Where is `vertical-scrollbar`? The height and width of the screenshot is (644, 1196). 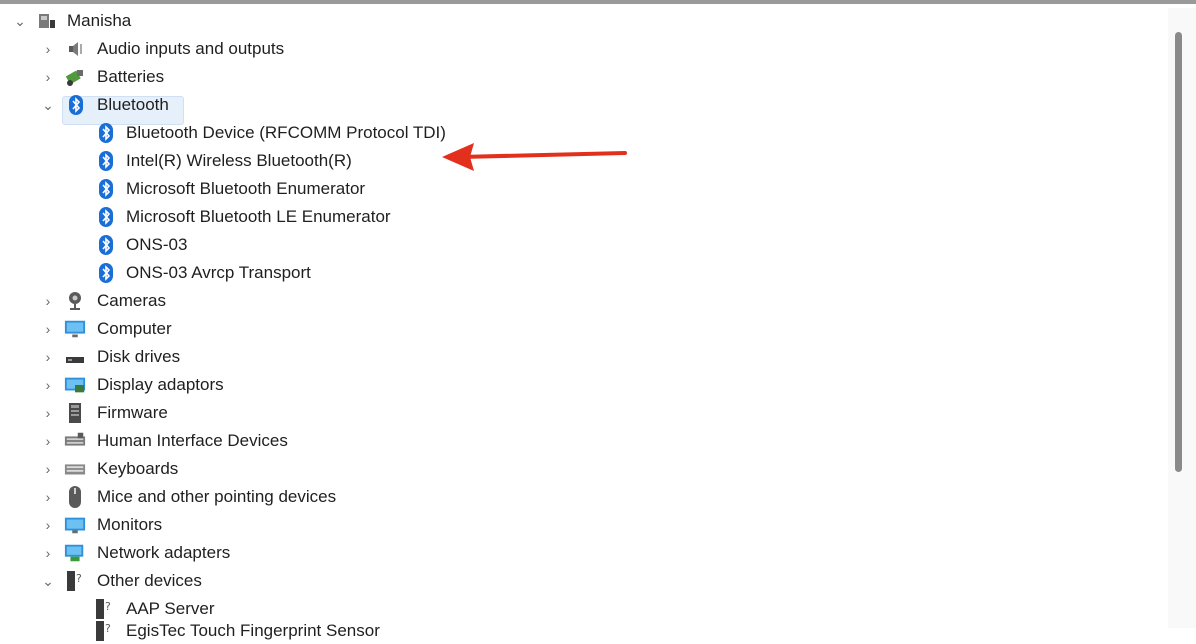 vertical-scrollbar is located at coordinates (1182, 318).